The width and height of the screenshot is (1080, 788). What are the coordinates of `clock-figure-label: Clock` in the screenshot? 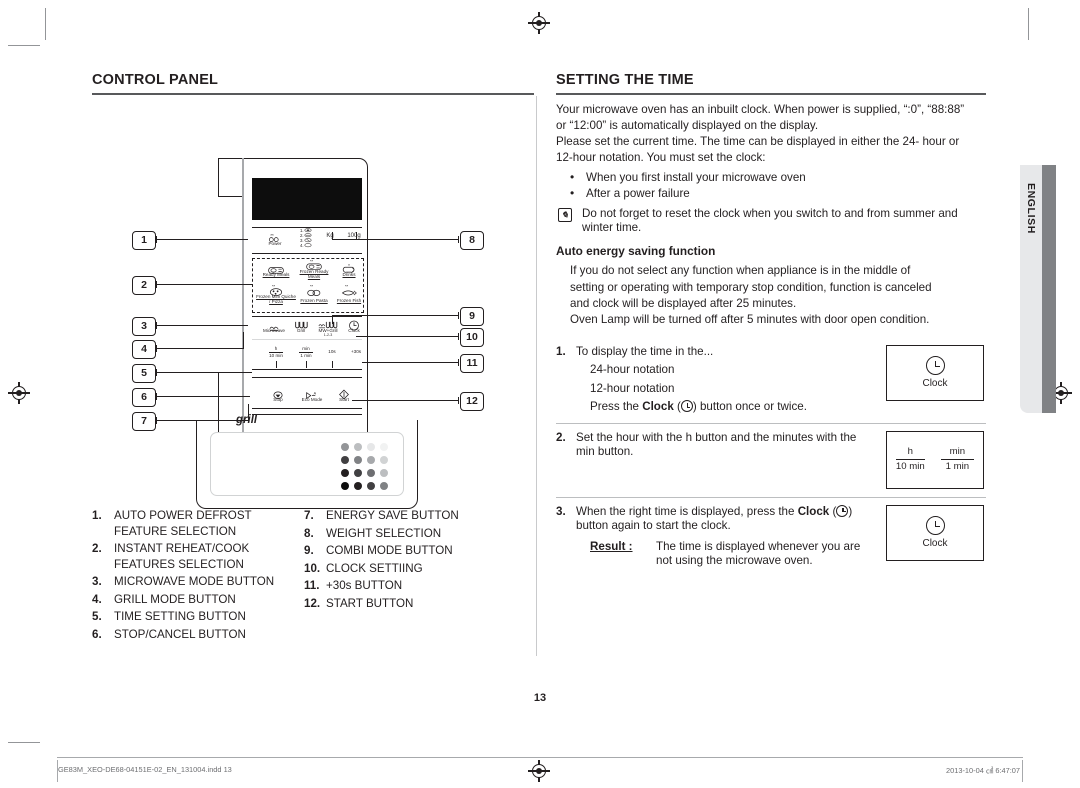 It's located at (935, 544).